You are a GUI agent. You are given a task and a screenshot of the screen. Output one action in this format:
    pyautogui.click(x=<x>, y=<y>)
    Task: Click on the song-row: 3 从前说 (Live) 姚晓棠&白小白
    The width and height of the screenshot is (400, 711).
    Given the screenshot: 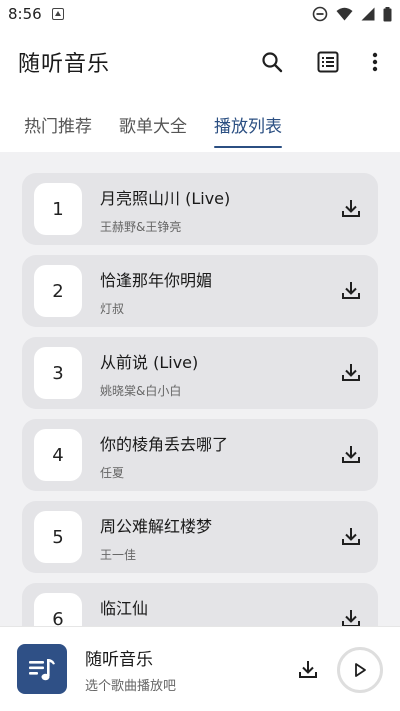 What is the action you would take?
    pyautogui.click(x=200, y=373)
    